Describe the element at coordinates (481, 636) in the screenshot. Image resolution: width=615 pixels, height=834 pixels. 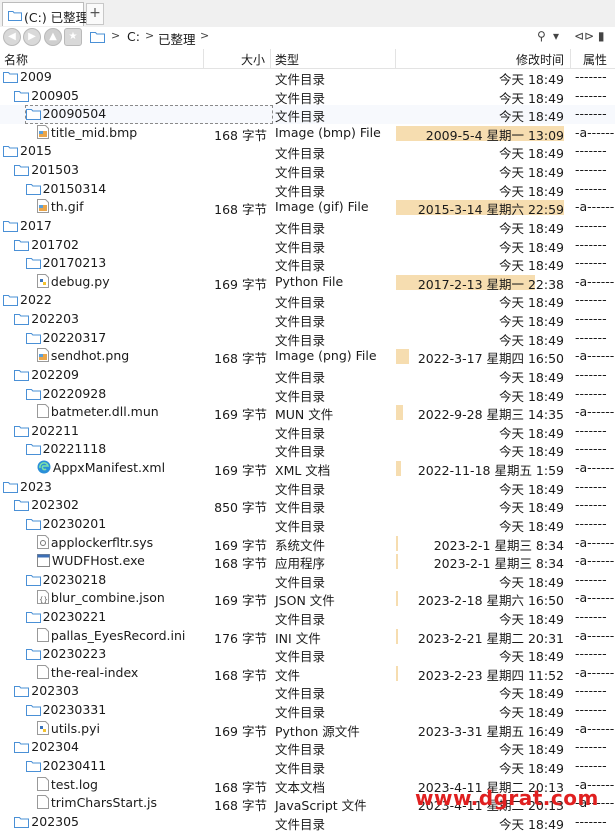
I see `item-modified: 2023-2-21 星期二 20:31` at that location.